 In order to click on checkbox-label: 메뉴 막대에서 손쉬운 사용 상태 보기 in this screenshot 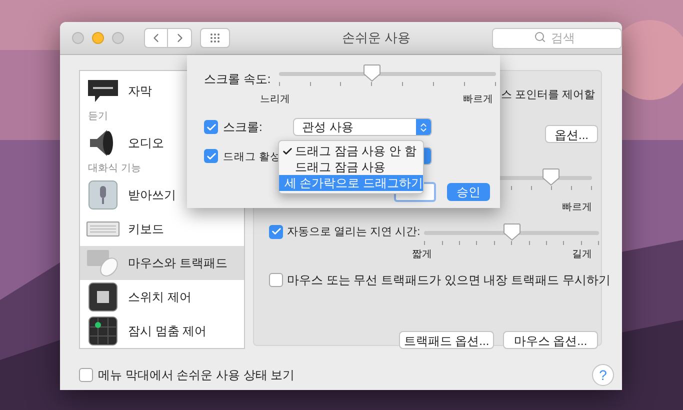, I will do `click(196, 375)`.